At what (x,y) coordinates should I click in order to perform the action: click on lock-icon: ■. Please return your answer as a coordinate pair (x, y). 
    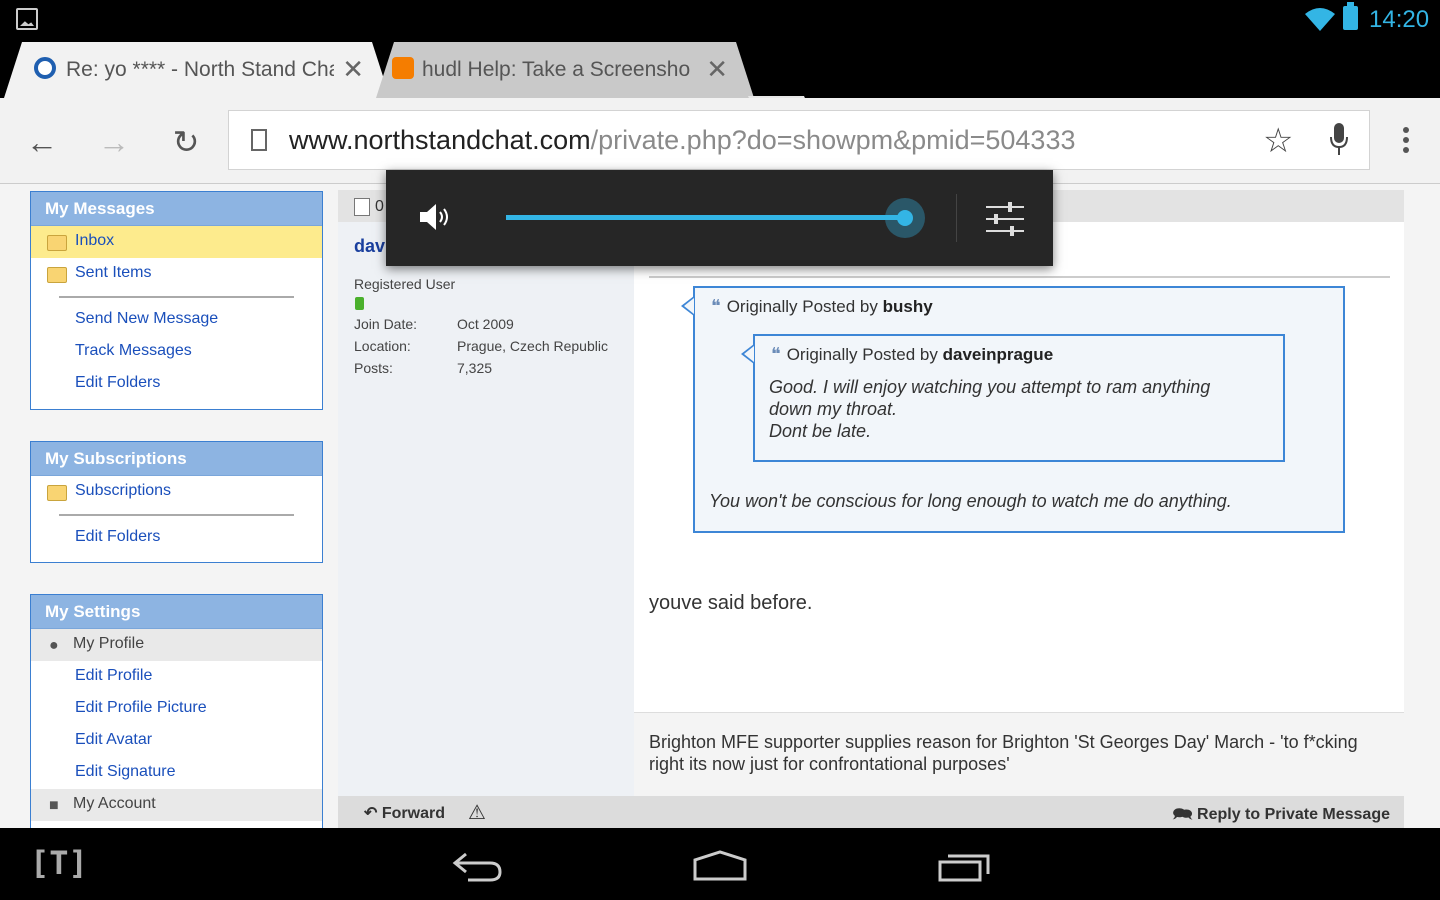
    Looking at the image, I should click on (54, 805).